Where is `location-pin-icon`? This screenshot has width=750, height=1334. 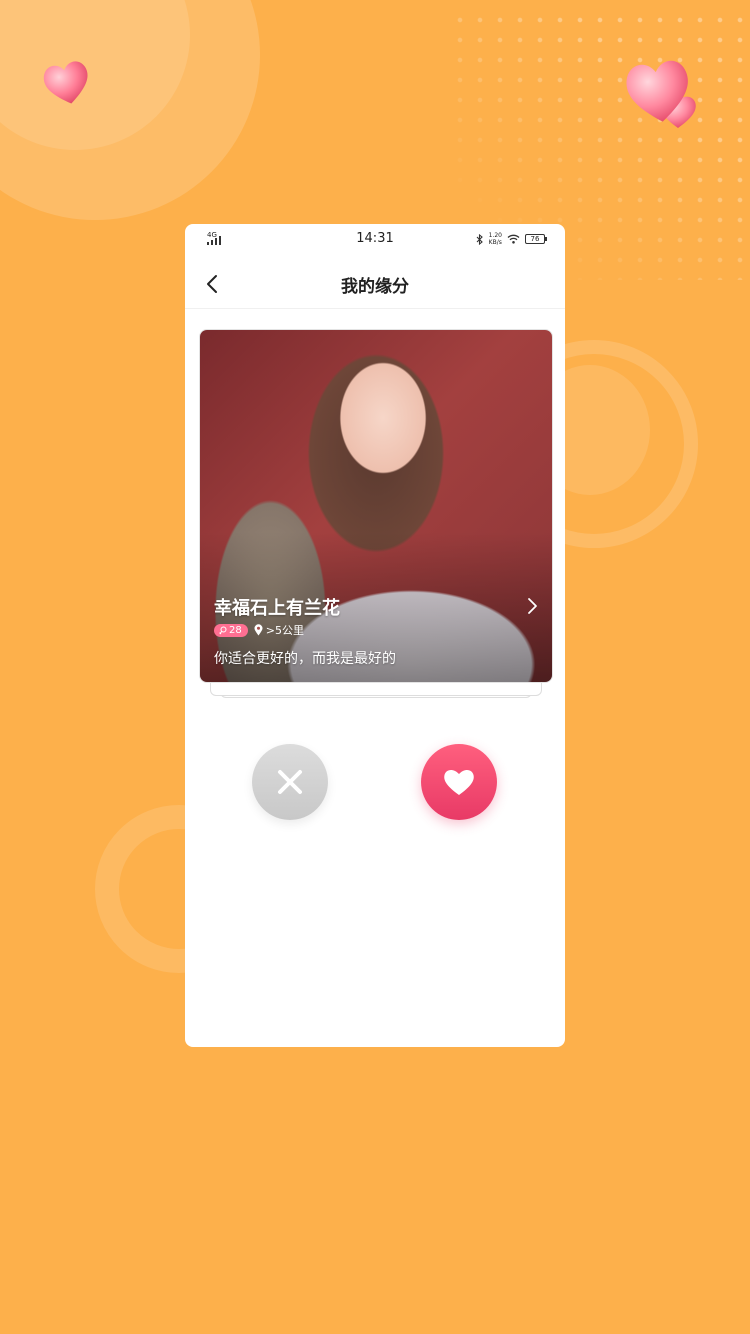
location-pin-icon is located at coordinates (258, 630).